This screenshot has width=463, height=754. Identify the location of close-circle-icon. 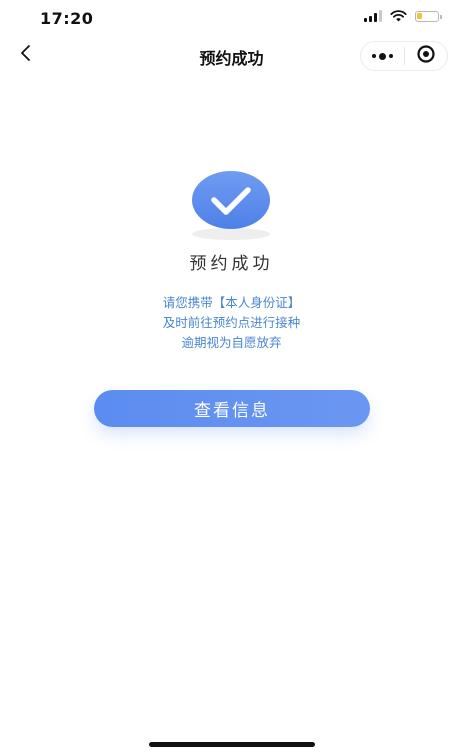
(426, 56).